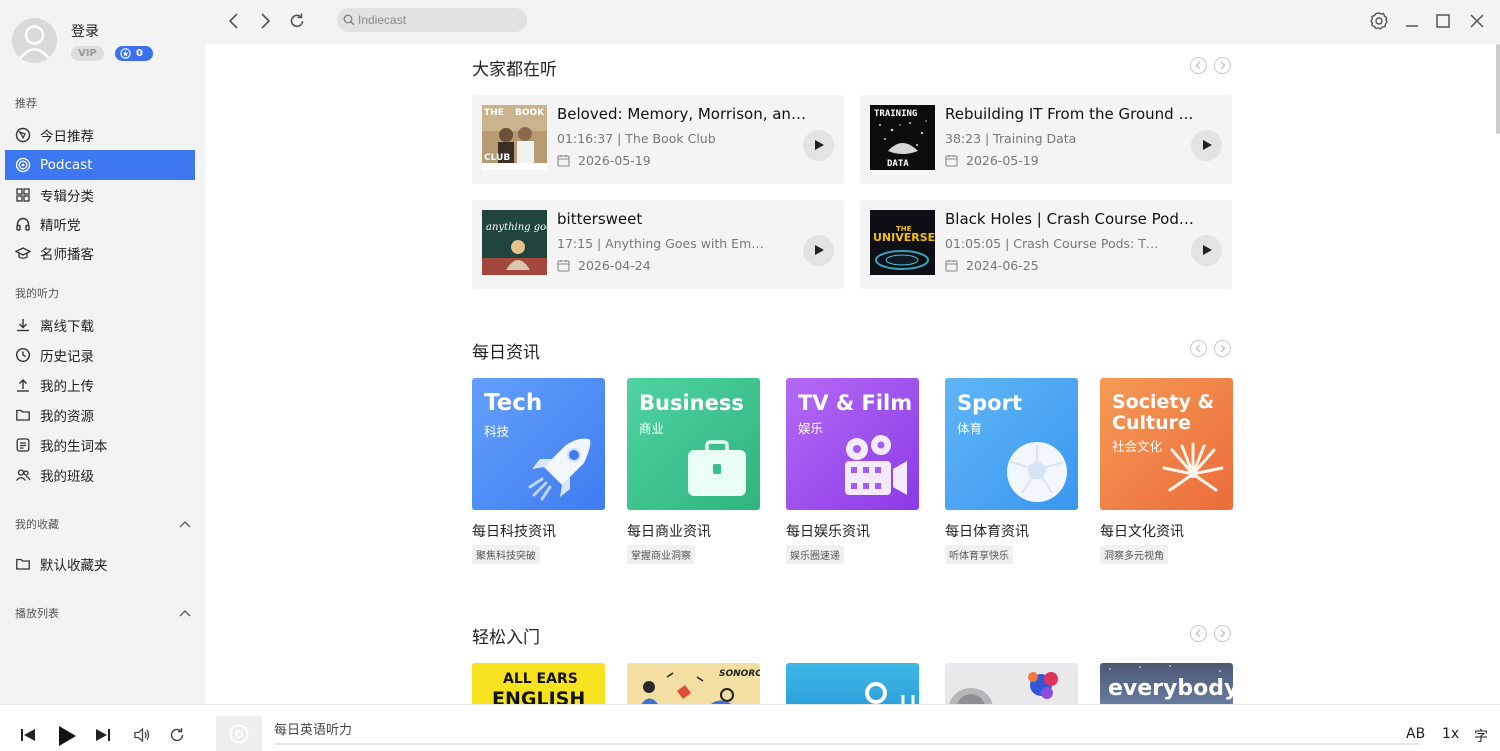 The height and width of the screenshot is (751, 1500). What do you see at coordinates (177, 735) in the screenshot?
I see `repeat-icon` at bounding box center [177, 735].